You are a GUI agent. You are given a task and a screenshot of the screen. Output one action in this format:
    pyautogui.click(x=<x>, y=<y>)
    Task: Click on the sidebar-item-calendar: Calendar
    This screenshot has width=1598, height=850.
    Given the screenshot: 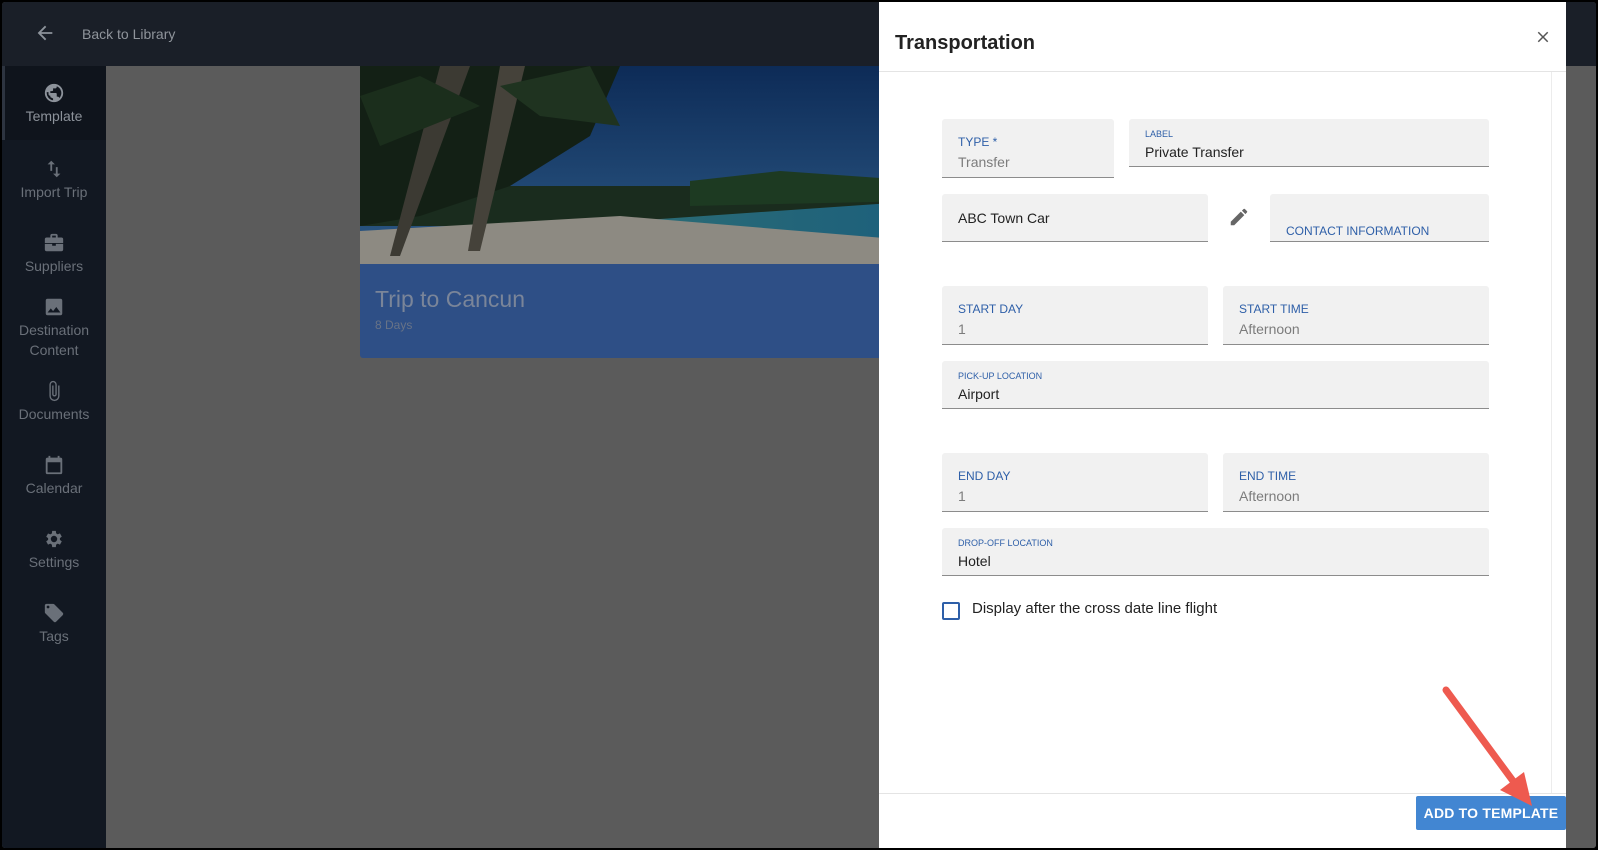 What is the action you would take?
    pyautogui.click(x=54, y=476)
    